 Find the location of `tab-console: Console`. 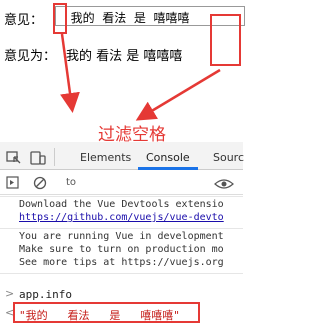

tab-console: Console is located at coordinates (168, 157).